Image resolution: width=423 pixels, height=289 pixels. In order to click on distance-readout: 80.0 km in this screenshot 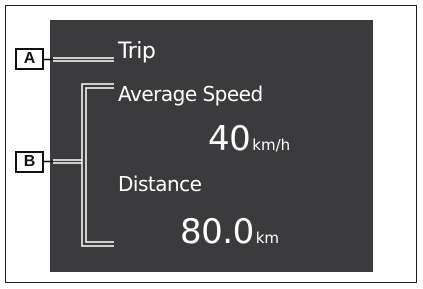, I will do `click(229, 232)`.